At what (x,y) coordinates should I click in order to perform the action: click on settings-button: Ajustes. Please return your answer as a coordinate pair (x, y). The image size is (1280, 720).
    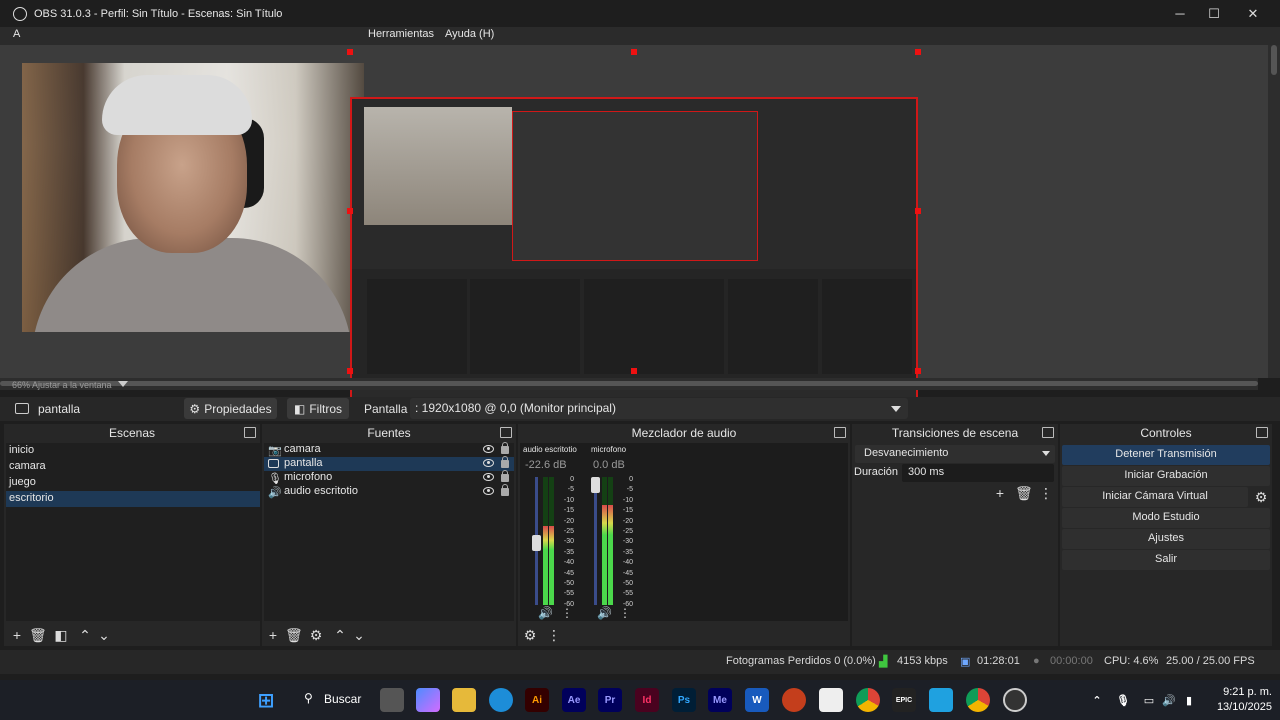
    Looking at the image, I should click on (1166, 539).